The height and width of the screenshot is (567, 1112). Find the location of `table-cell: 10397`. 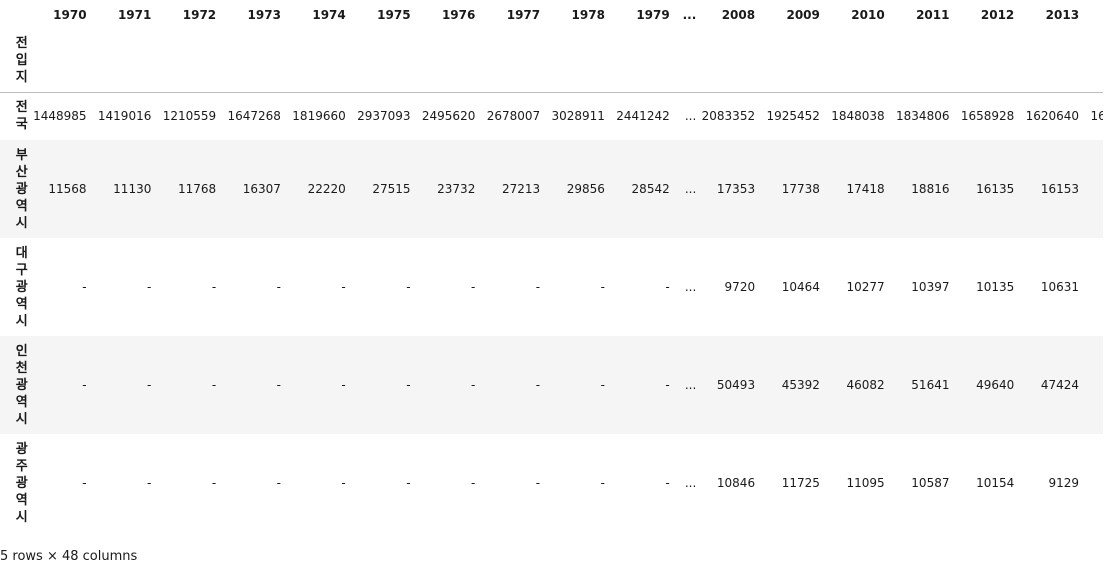

table-cell: 10397 is located at coordinates (930, 287).